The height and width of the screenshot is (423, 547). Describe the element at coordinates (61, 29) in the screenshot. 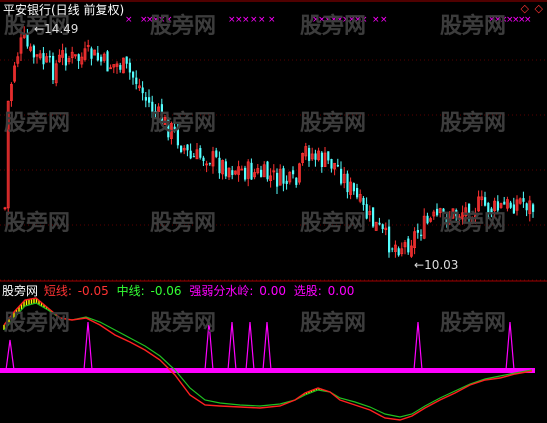

I see `high-price-value: 14.49` at that location.